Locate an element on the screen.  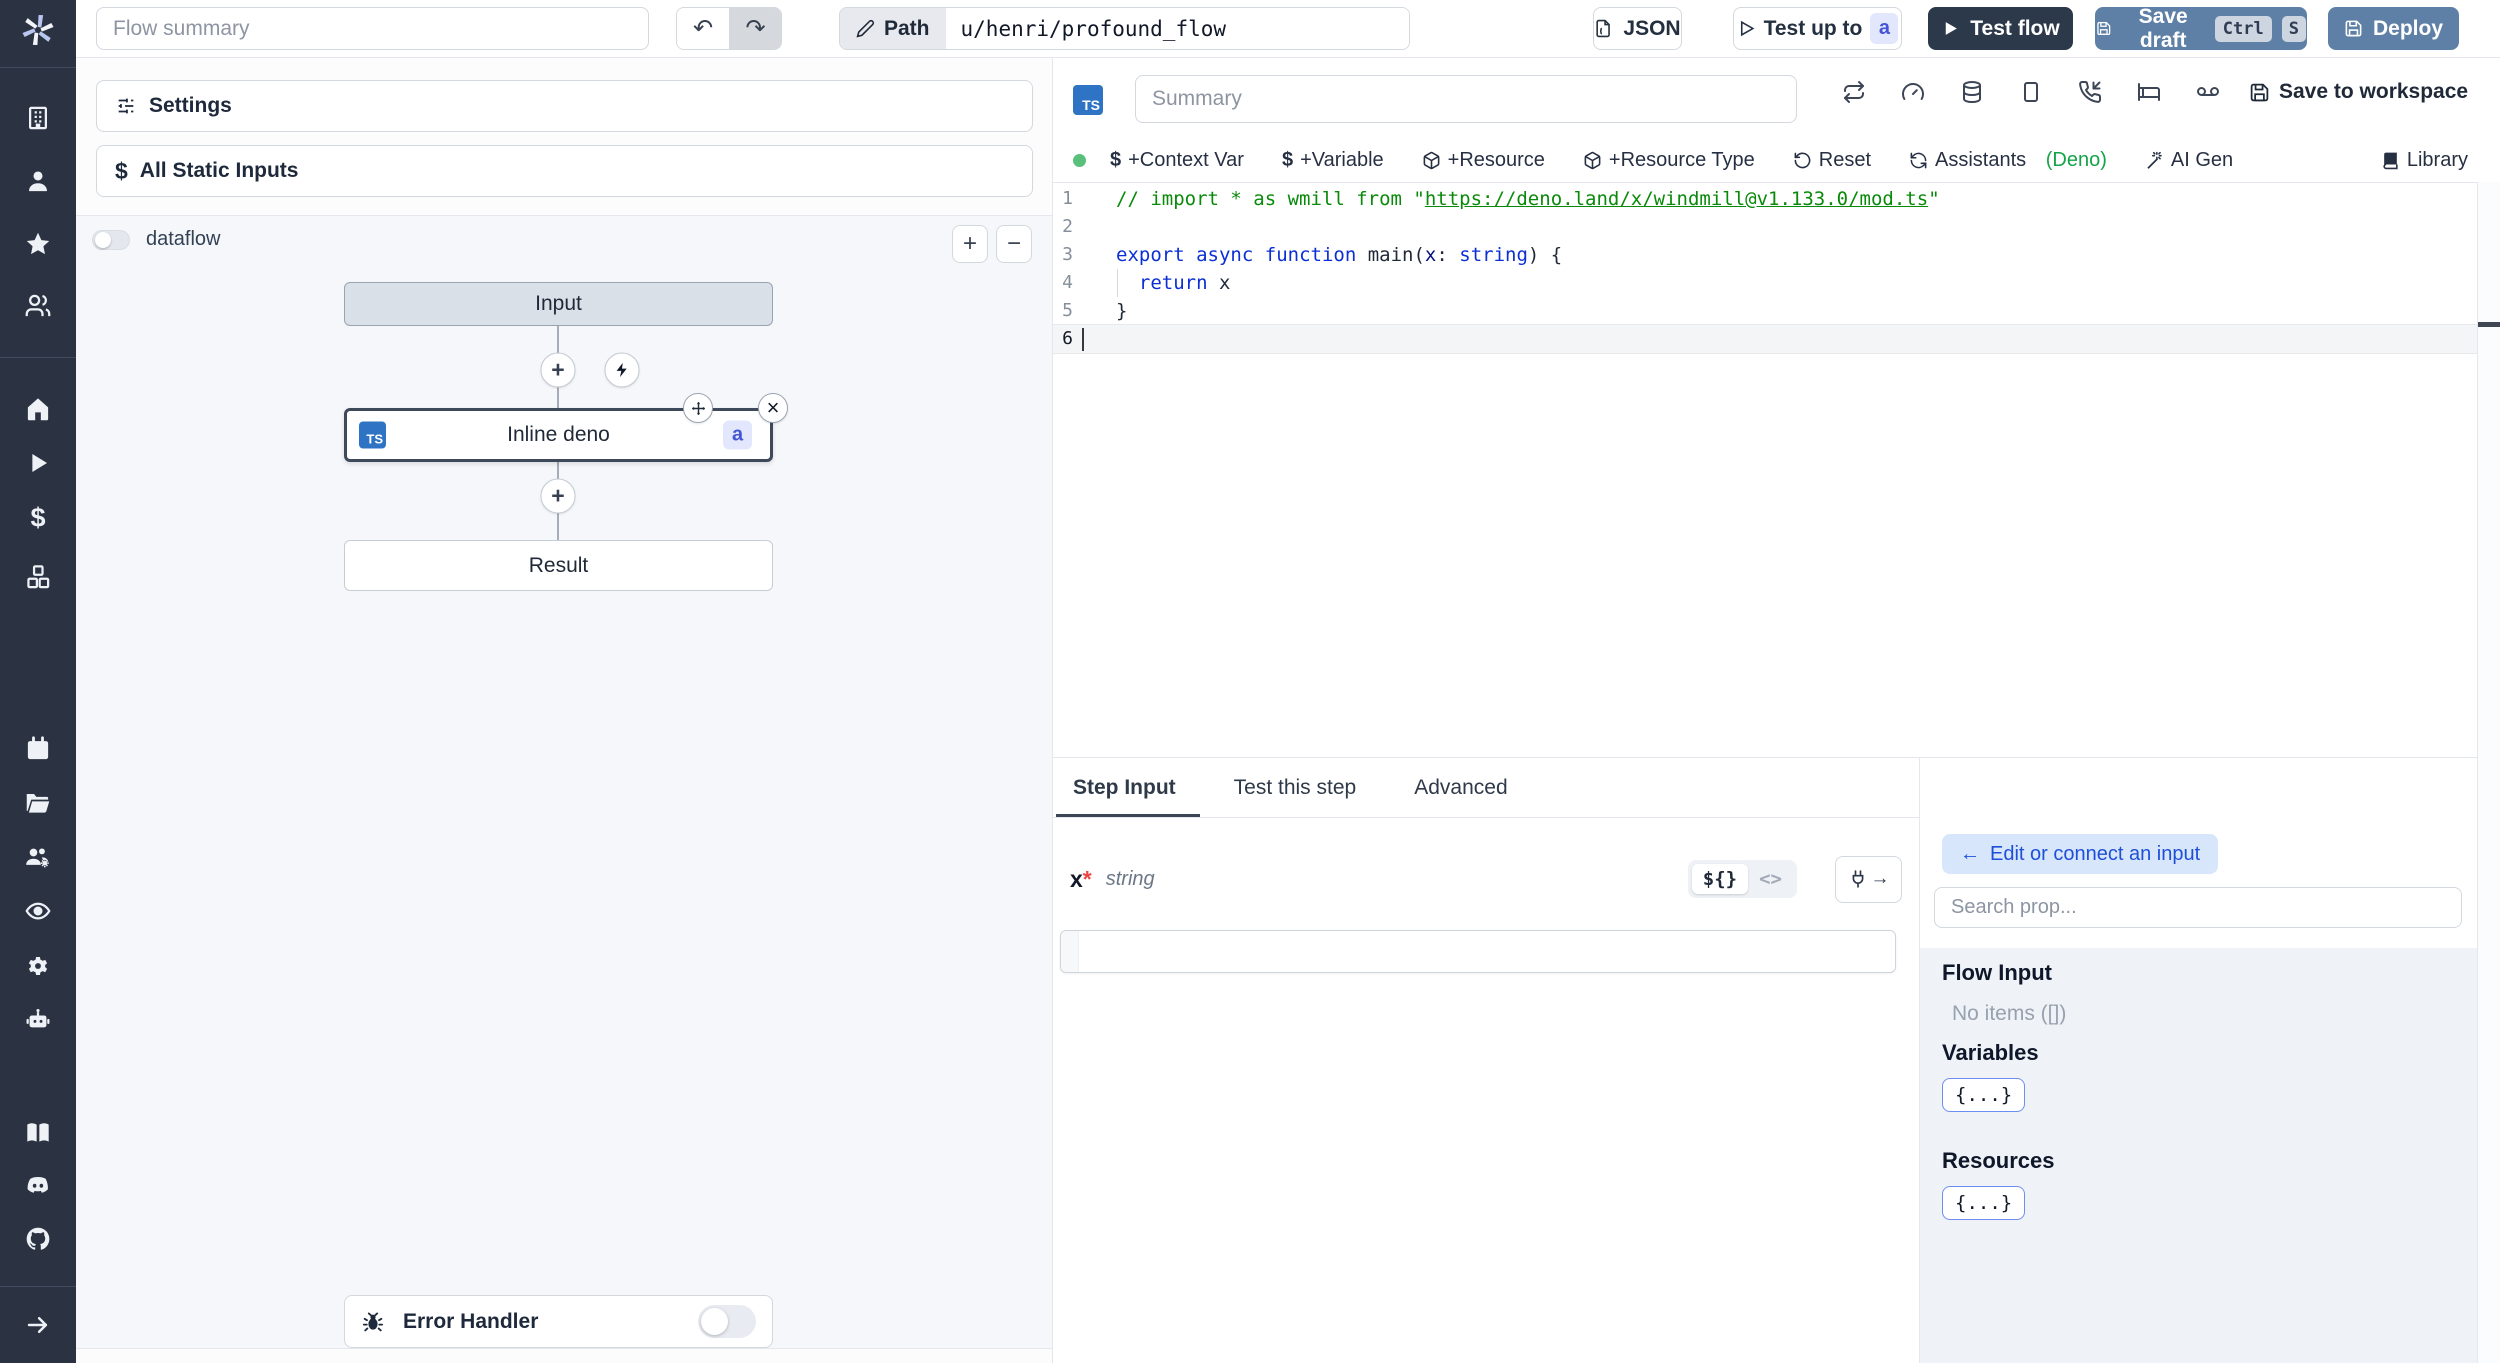
mini-editor-gutter is located at coordinates (1070, 951).